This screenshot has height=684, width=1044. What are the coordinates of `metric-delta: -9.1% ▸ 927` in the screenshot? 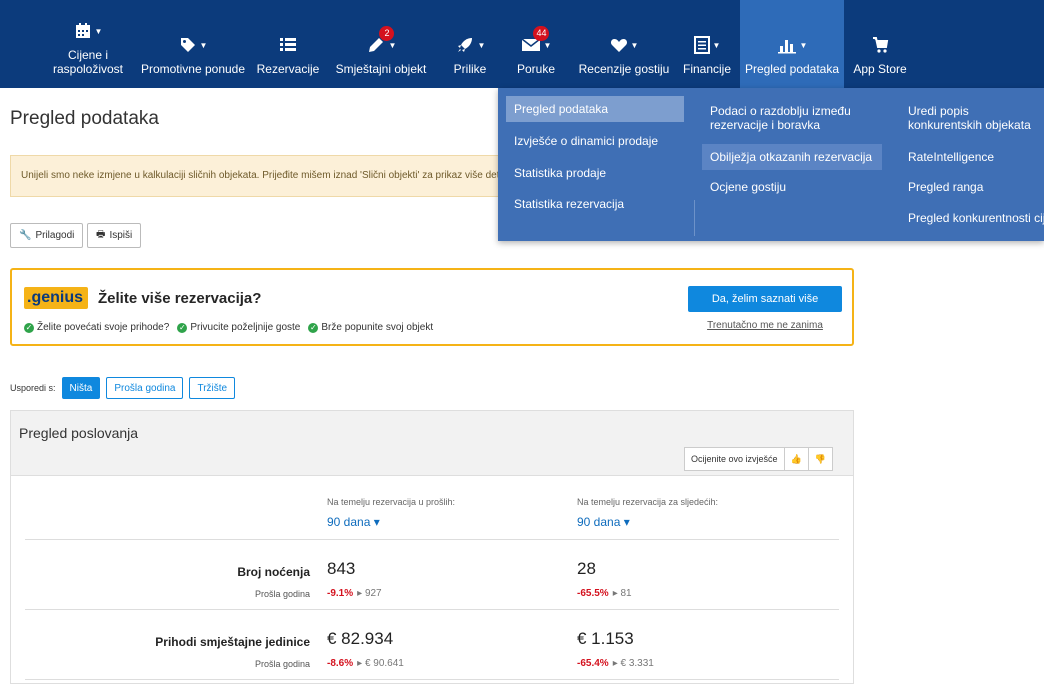 It's located at (354, 593).